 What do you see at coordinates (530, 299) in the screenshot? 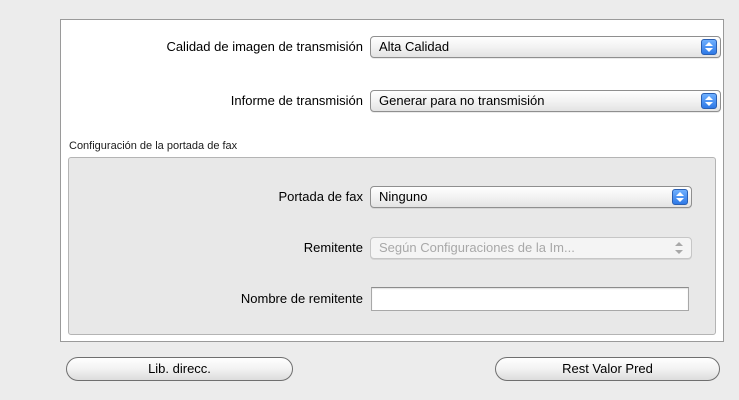
I see `sender-name-field` at bounding box center [530, 299].